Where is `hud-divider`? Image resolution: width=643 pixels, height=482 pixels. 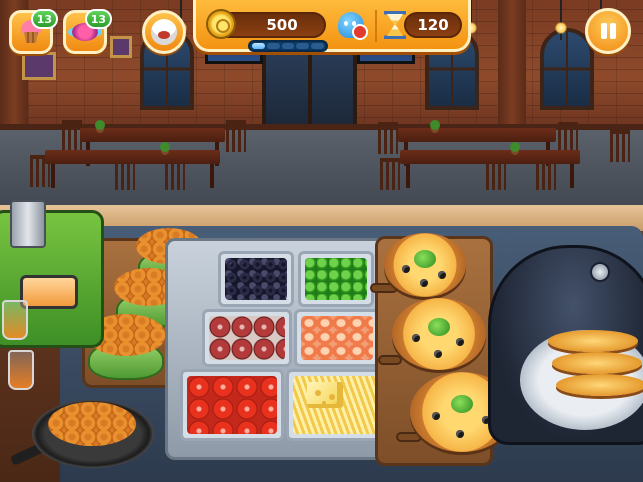
hud-divider is located at coordinates (376, 26).